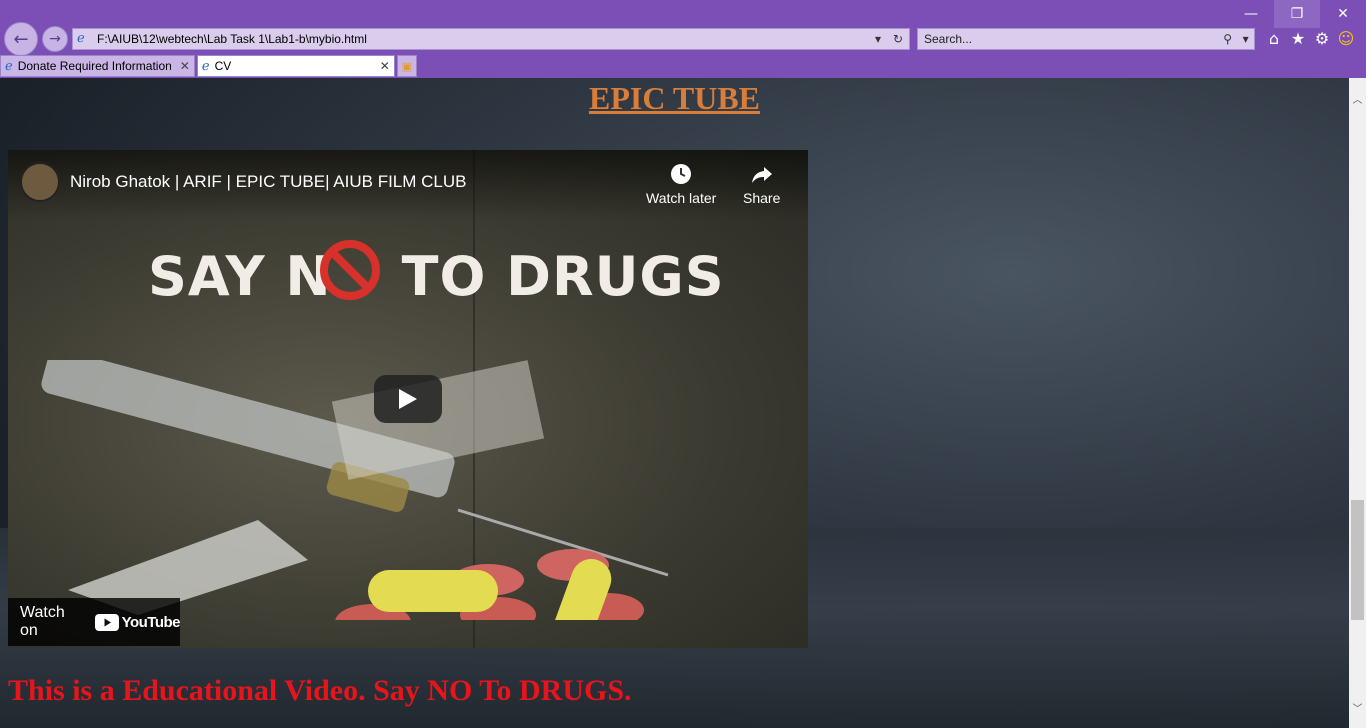  What do you see at coordinates (1346, 38) in the screenshot?
I see `smiley-icon: ☺` at bounding box center [1346, 38].